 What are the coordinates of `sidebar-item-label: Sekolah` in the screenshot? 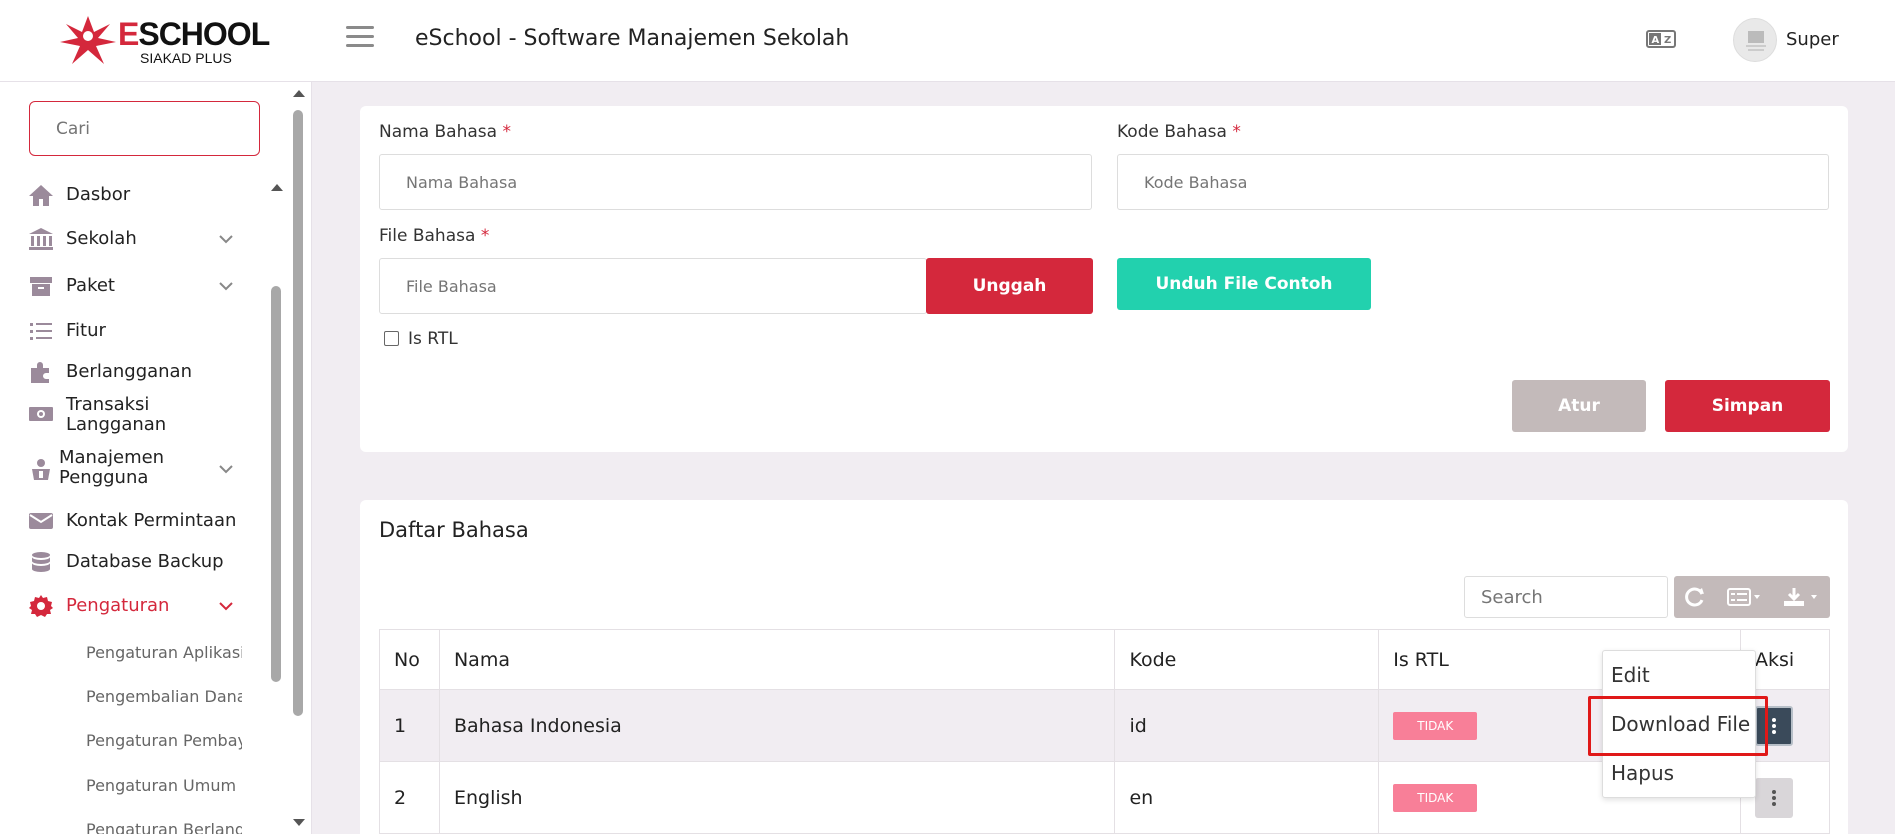 It's located at (101, 238).